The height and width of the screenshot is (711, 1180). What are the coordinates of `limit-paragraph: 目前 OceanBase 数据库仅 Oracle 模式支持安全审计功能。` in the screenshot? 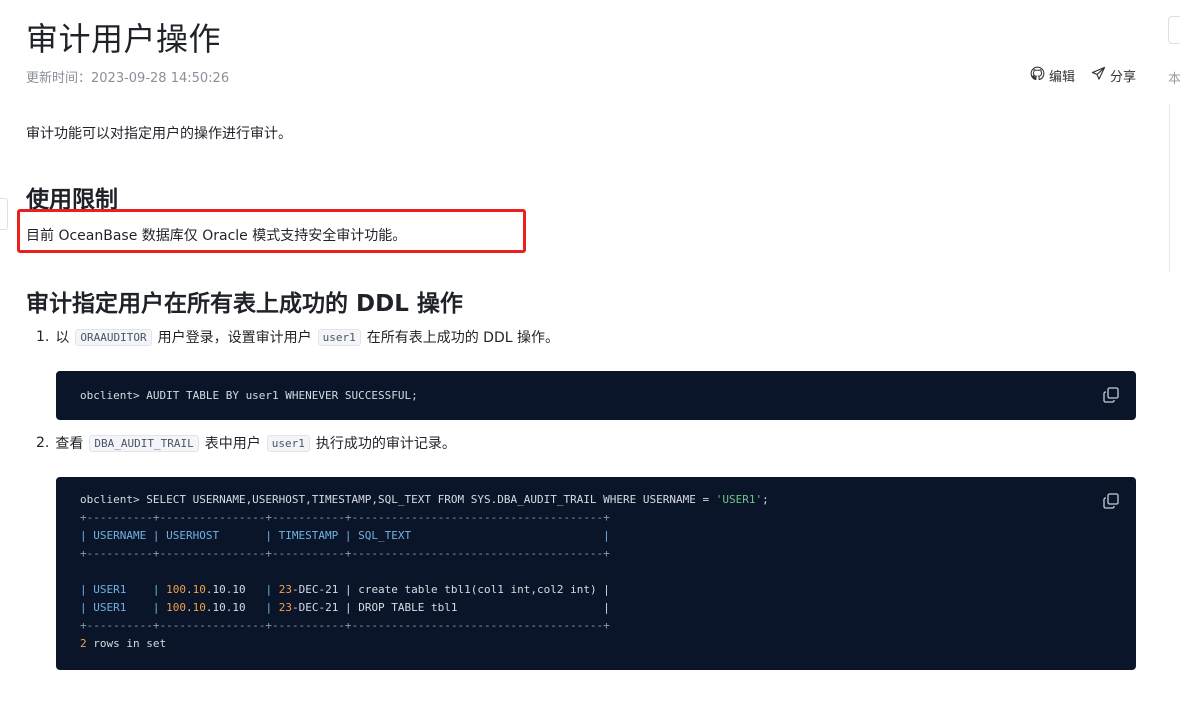 It's located at (216, 236).